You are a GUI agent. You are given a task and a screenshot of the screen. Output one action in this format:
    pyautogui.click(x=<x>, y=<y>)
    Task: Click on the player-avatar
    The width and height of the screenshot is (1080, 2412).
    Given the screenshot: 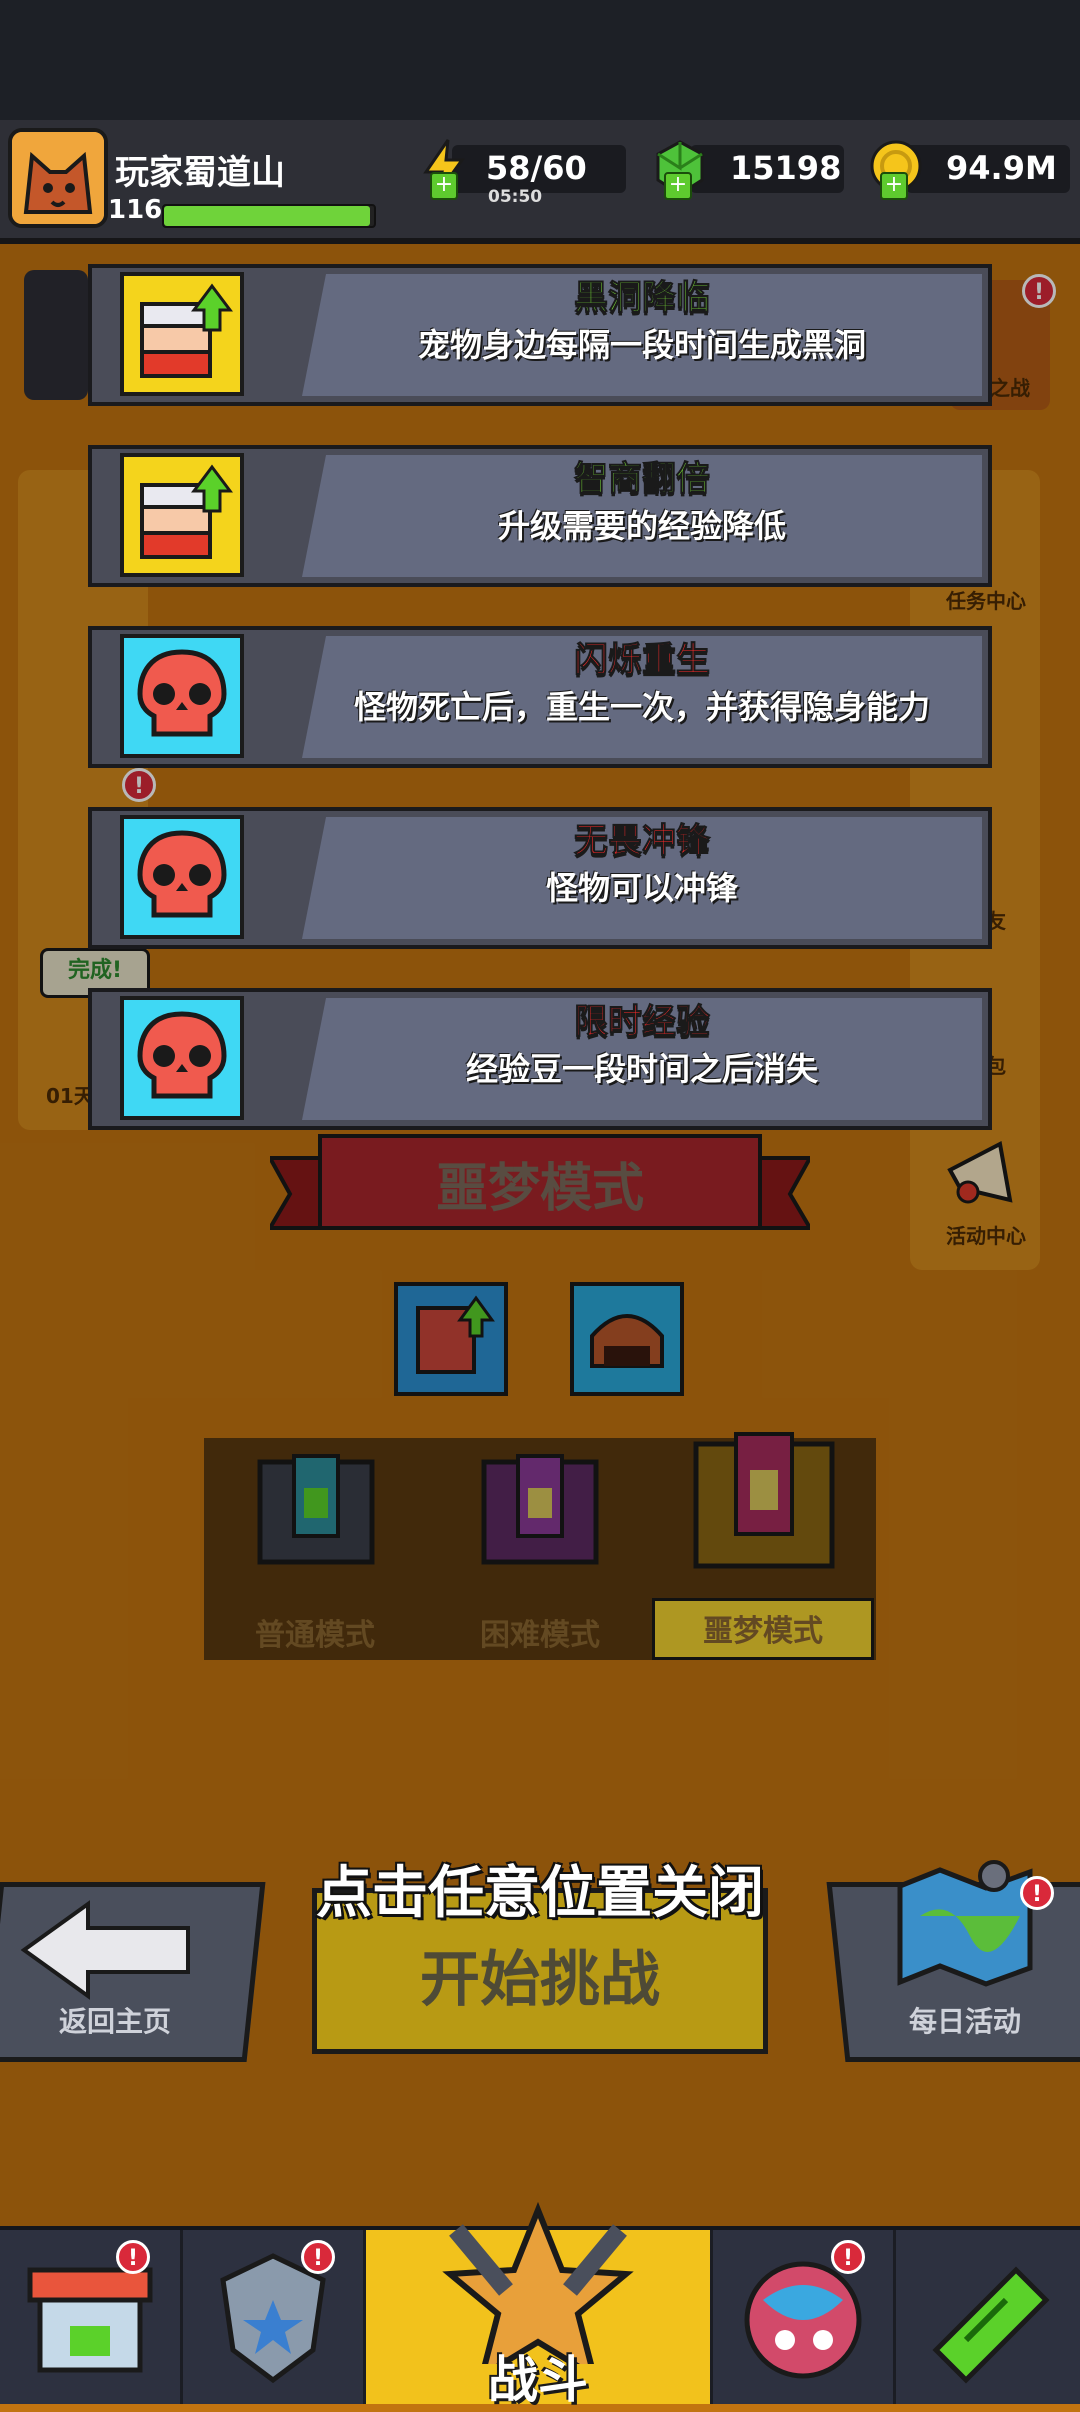 What is the action you would take?
    pyautogui.click(x=58, y=178)
    